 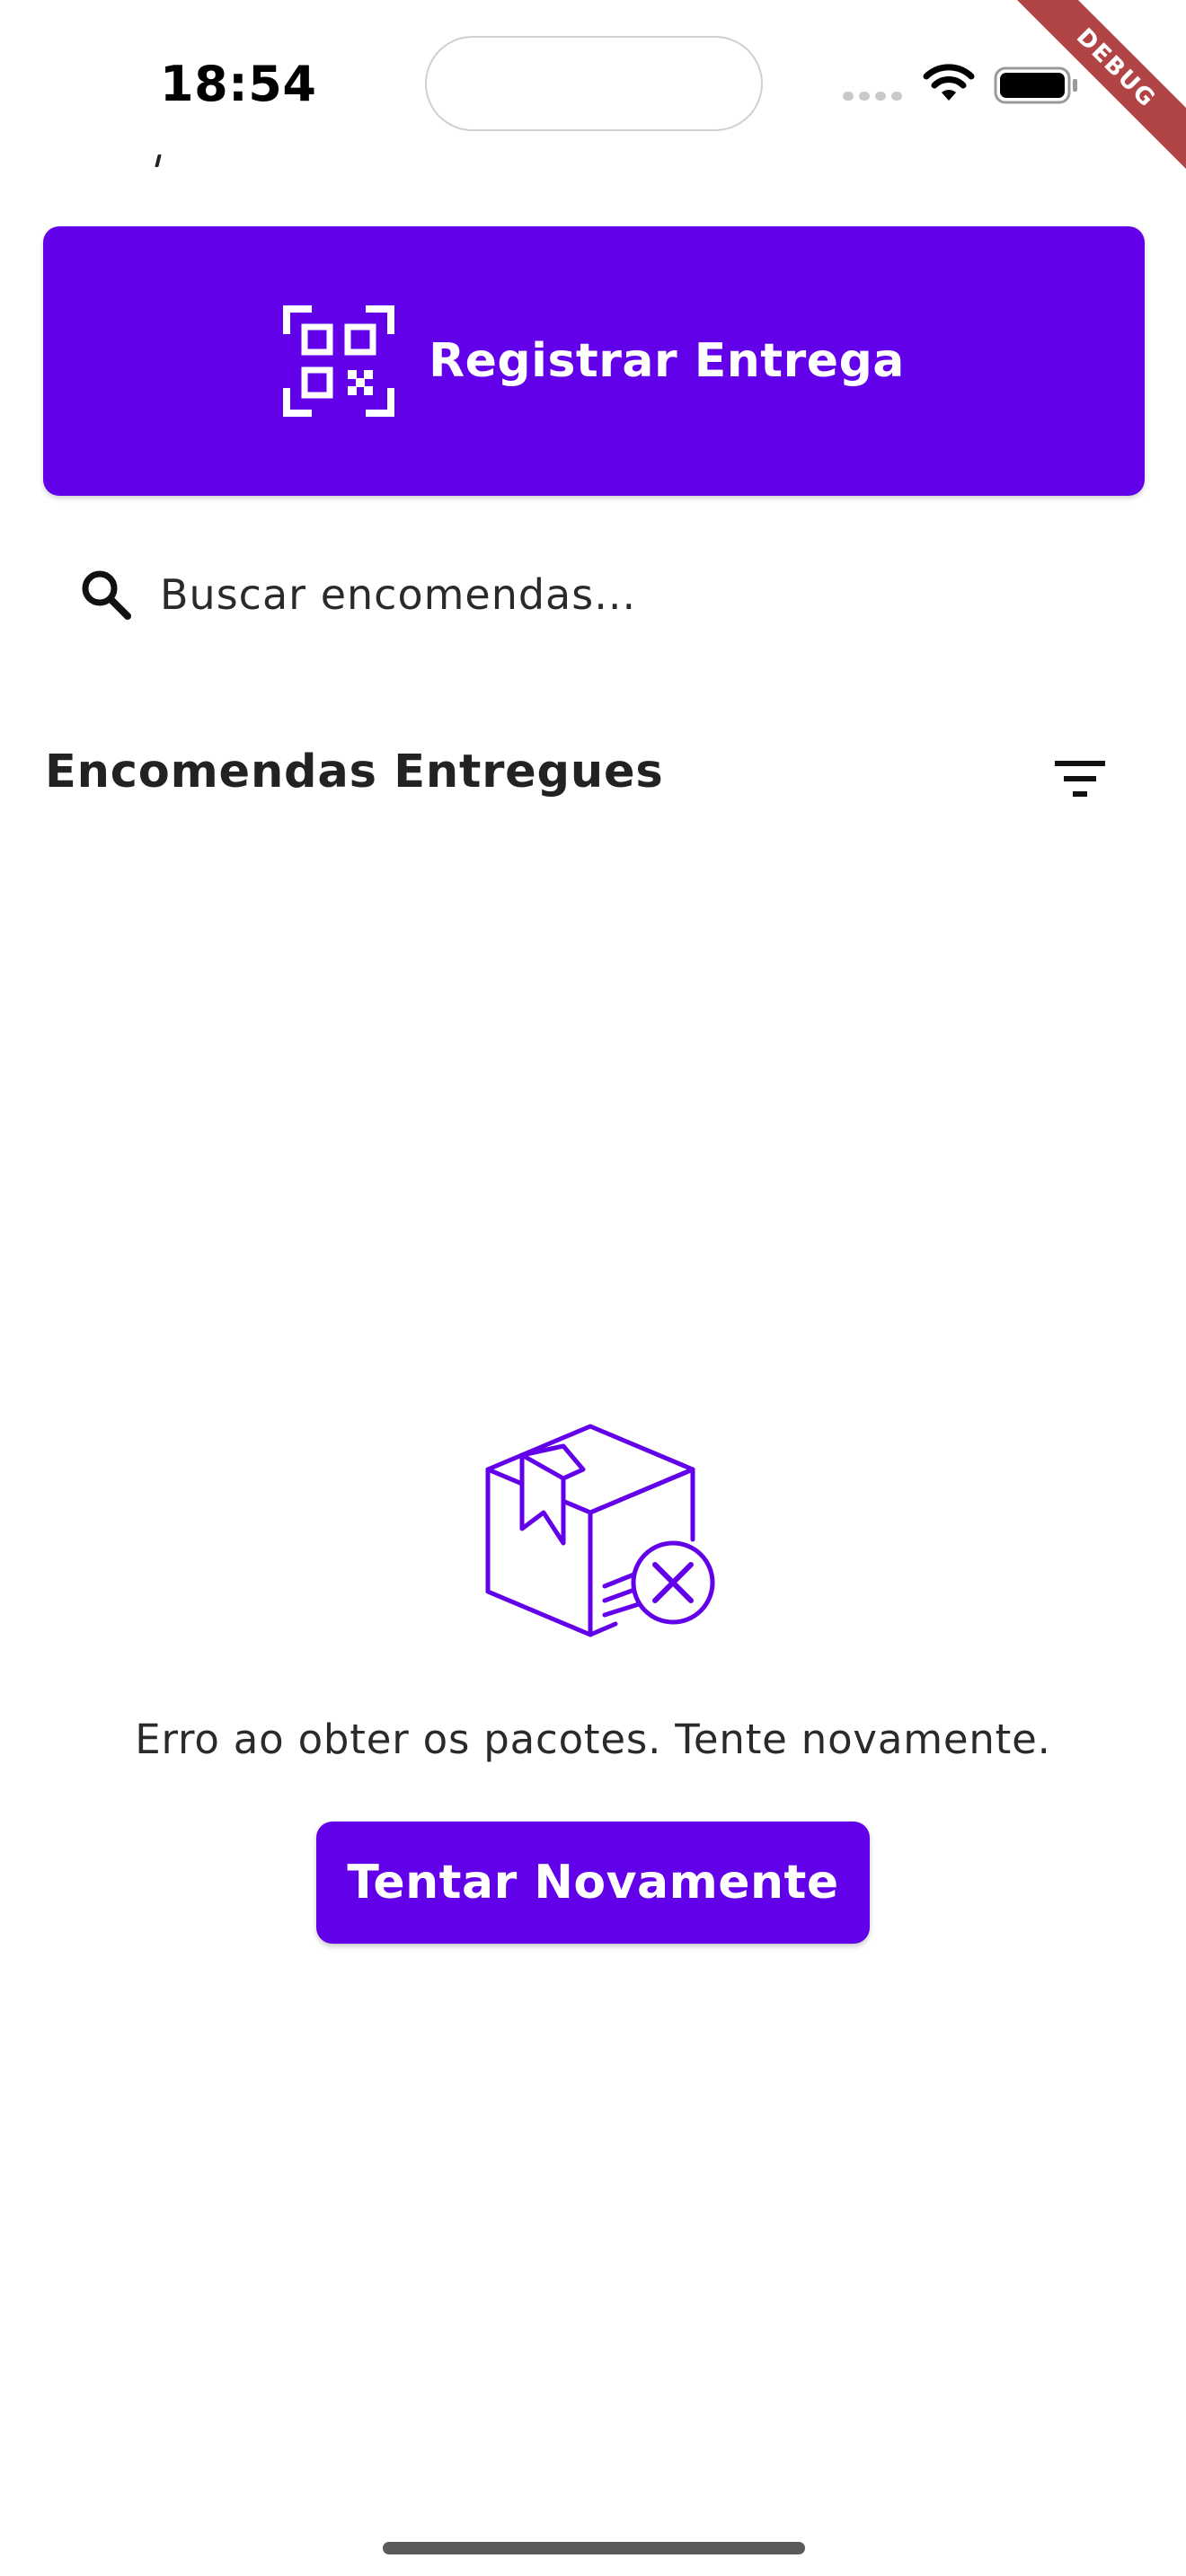 I want to click on qr-code-scan-icon, so click(x=339, y=361).